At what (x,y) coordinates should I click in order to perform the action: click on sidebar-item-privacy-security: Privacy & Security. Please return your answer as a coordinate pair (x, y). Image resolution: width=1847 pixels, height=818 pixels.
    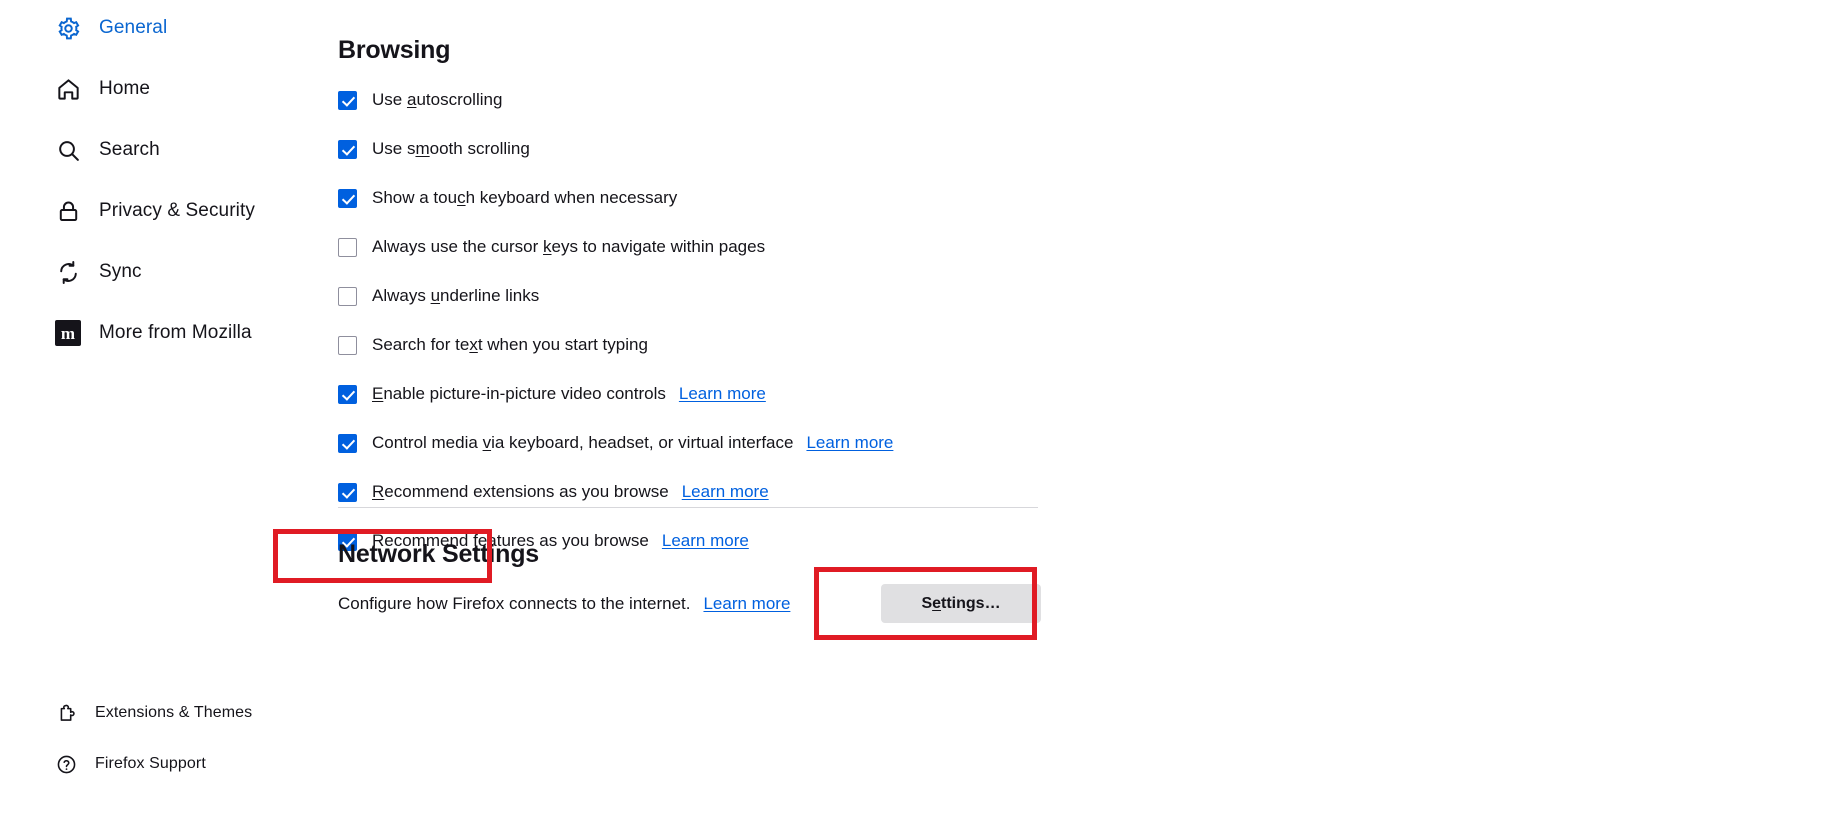
    Looking at the image, I should click on (165, 211).